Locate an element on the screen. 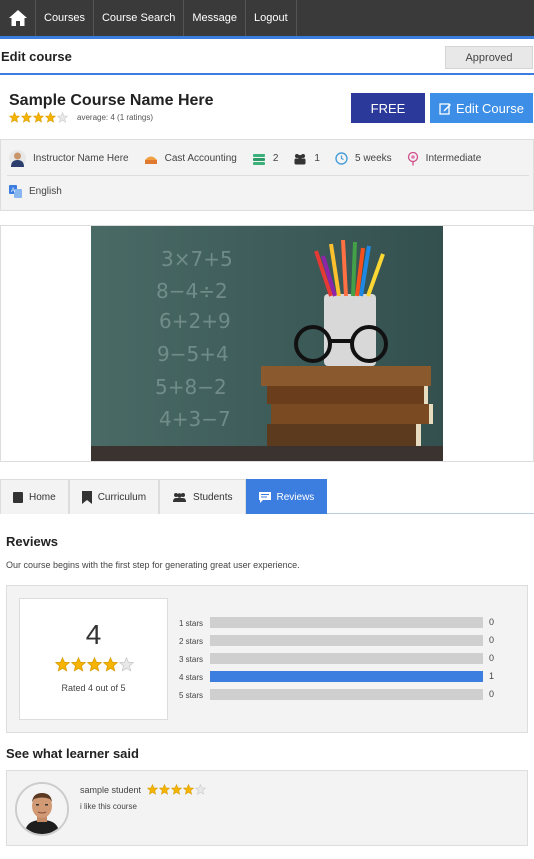 Image resolution: width=534 pixels, height=859 pixels. info-students: 1 is located at coordinates (306, 159).